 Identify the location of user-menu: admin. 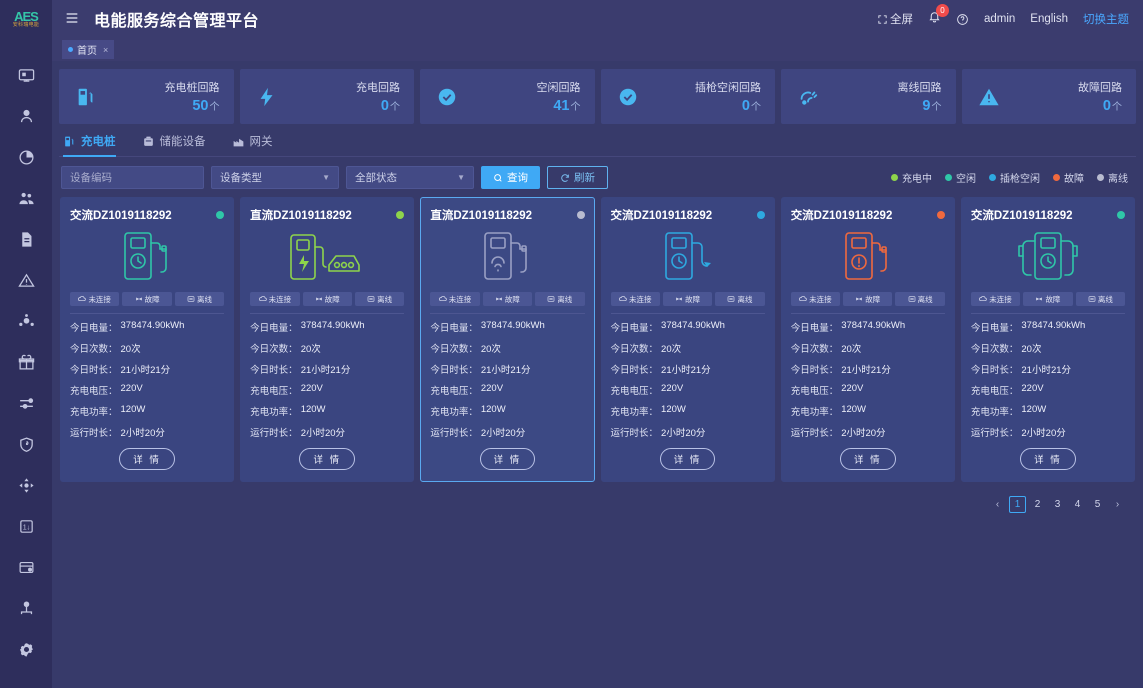
(999, 19).